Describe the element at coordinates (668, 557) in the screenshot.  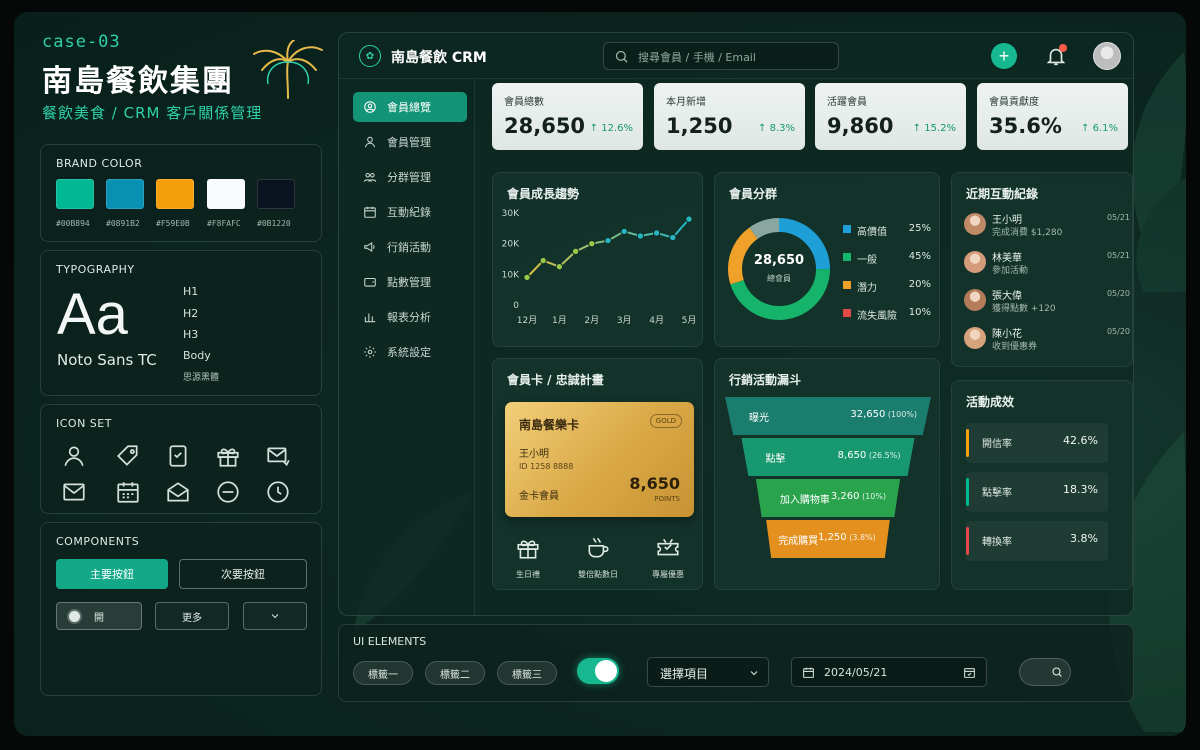
I see `perk-exclusive-offer: 專屬優惠` at that location.